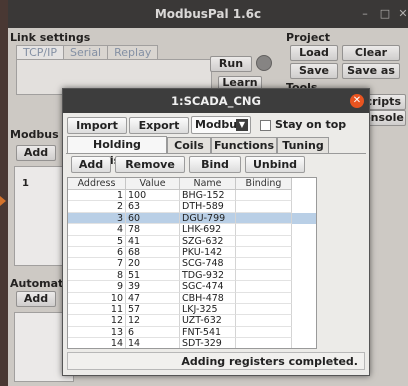 Image resolution: width=408 pixels, height=386 pixels. Describe the element at coordinates (97, 207) in the screenshot. I see `cell-address: 2` at that location.